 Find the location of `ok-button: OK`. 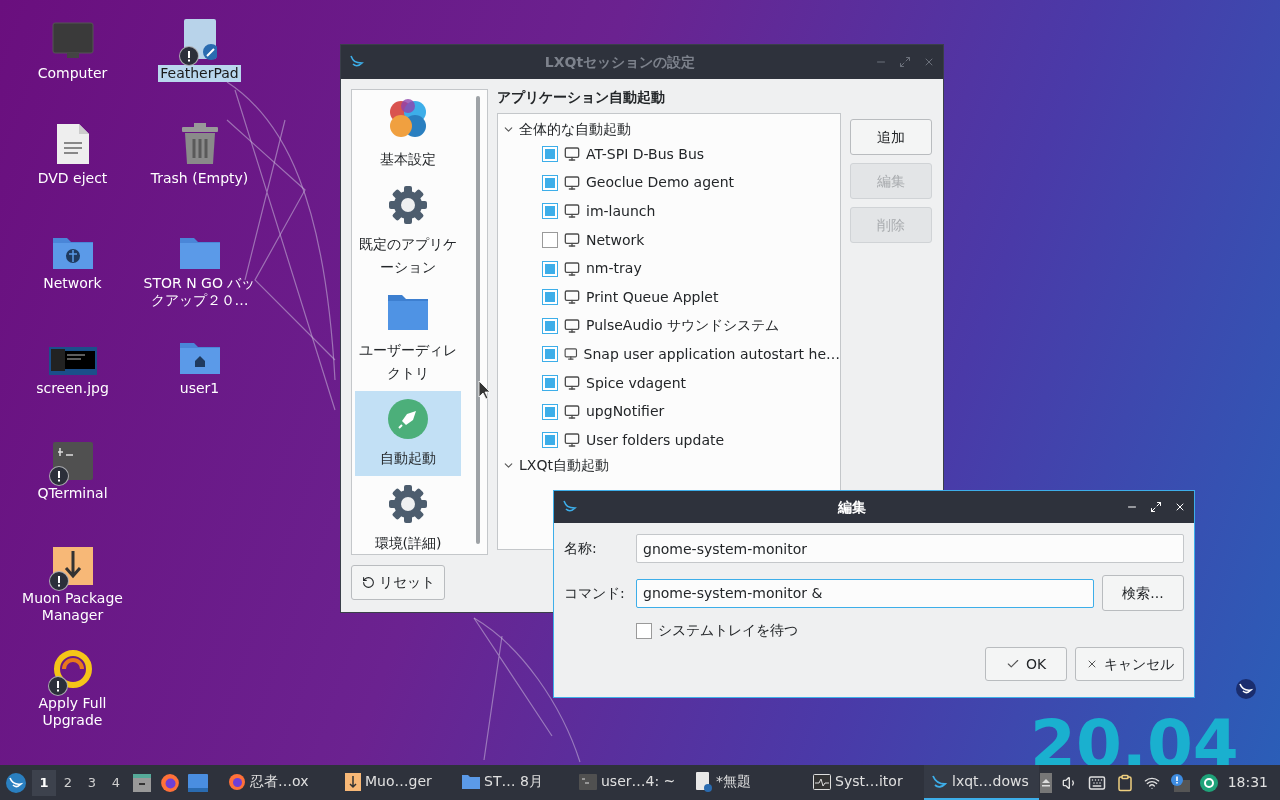

ok-button: OK is located at coordinates (1026, 664).